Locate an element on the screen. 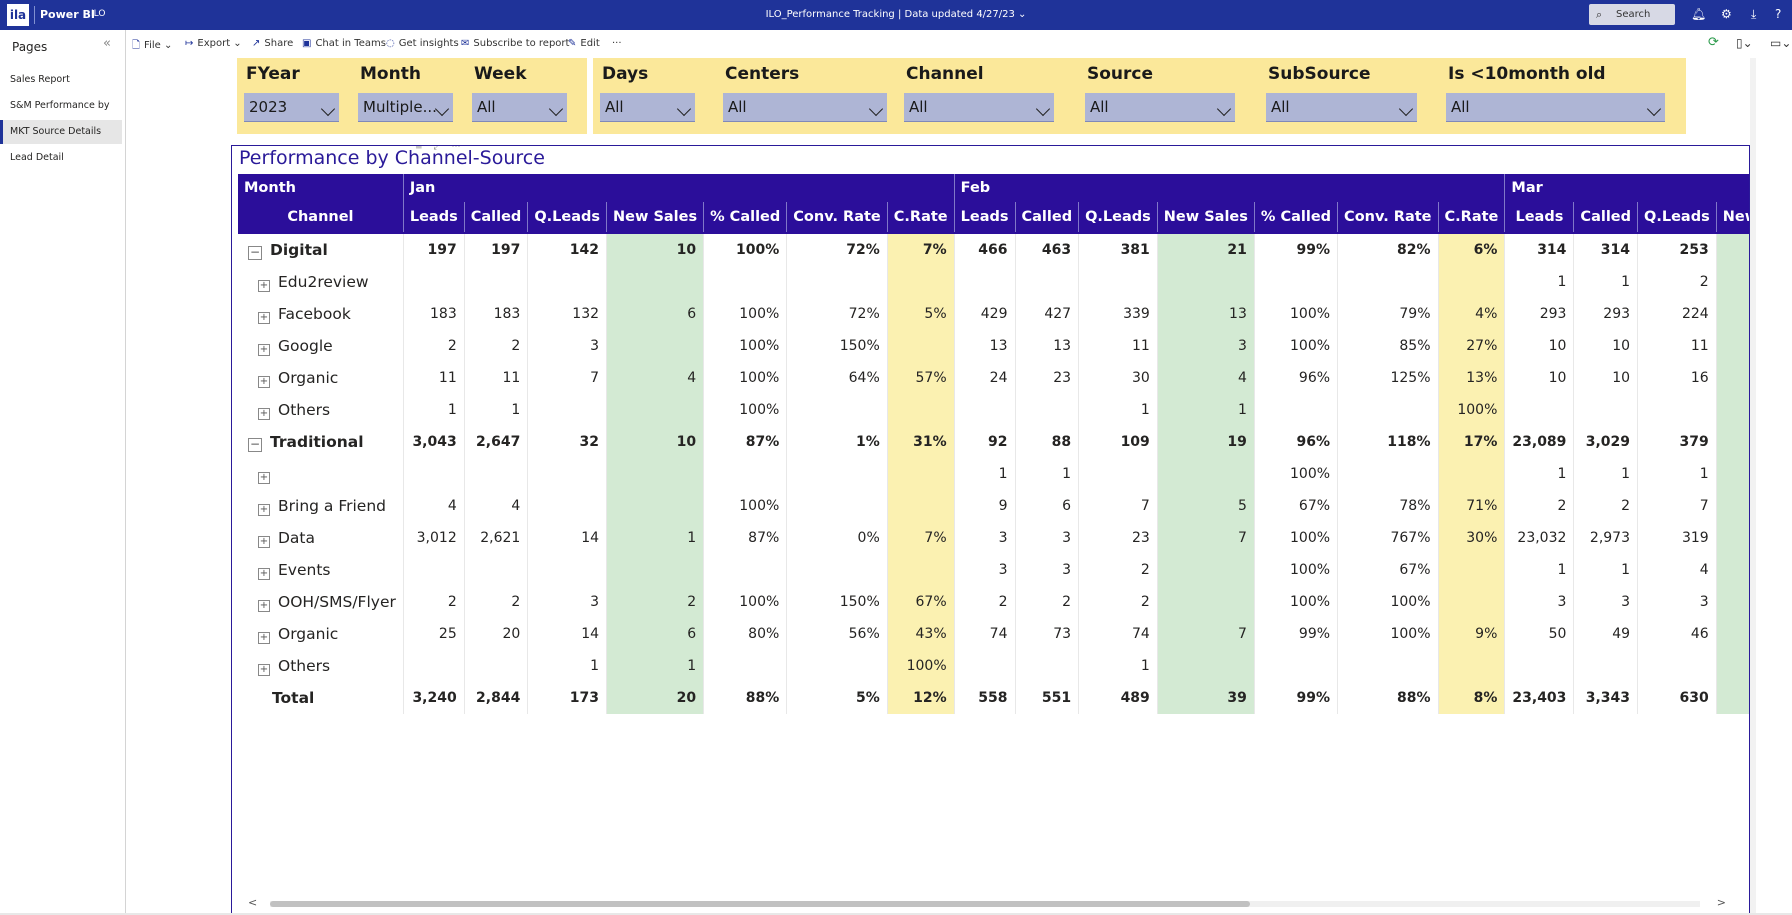  settings-icon: ⚙ is located at coordinates (1726, 14).